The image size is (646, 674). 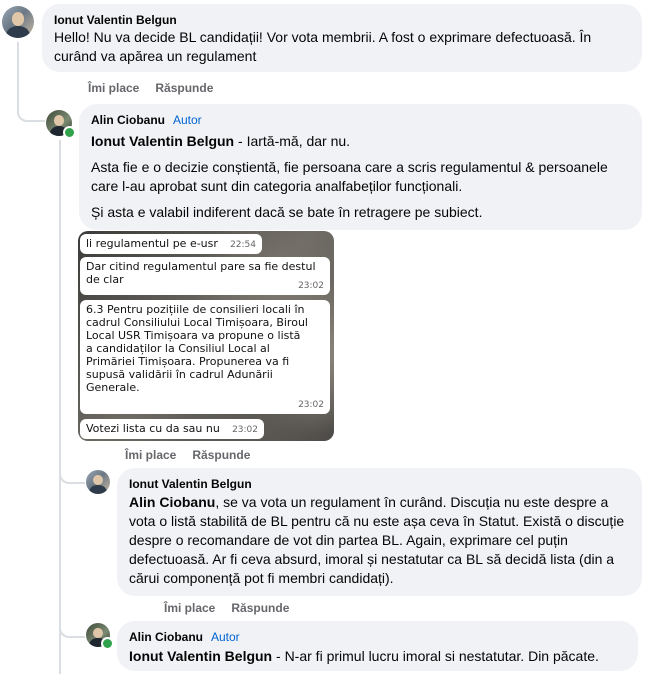 I want to click on mention-link: Alin Ciobanu, so click(x=172, y=502).